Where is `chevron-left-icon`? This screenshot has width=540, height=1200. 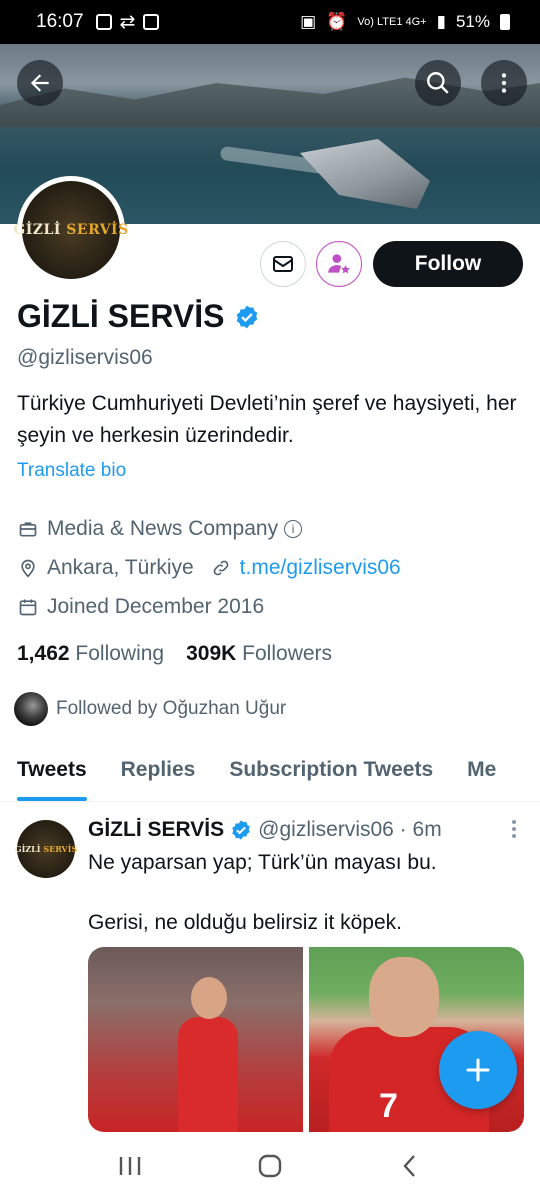 chevron-left-icon is located at coordinates (409, 1166).